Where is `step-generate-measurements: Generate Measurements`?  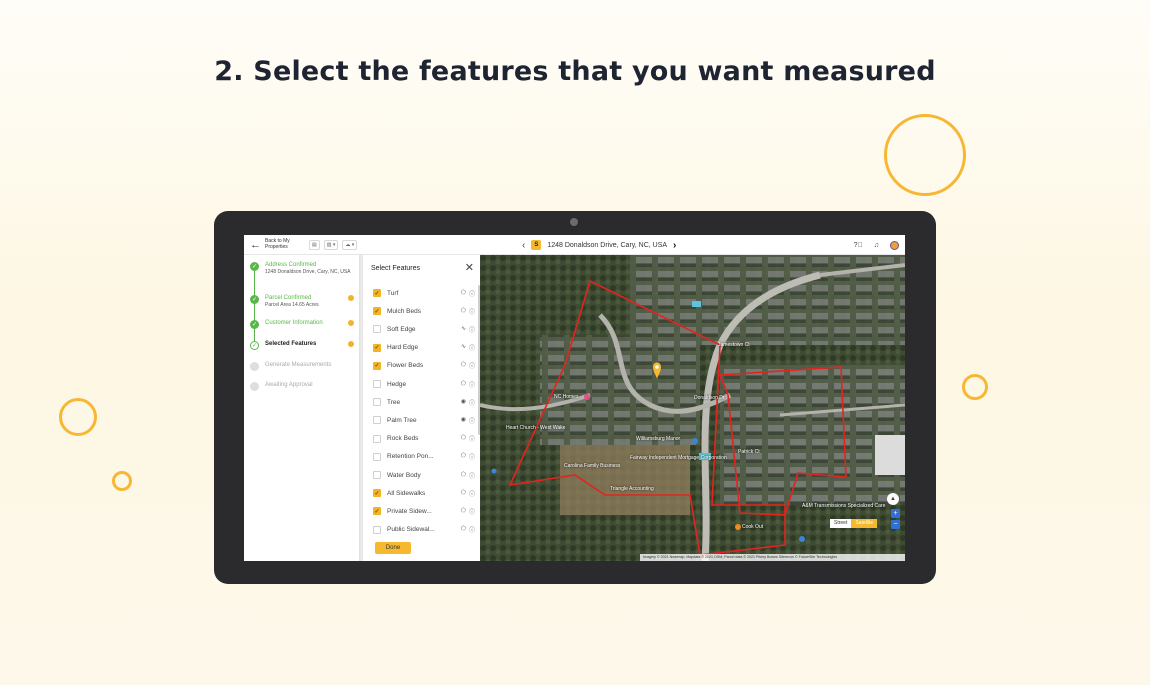
step-generate-measurements: Generate Measurements is located at coordinates (304, 366).